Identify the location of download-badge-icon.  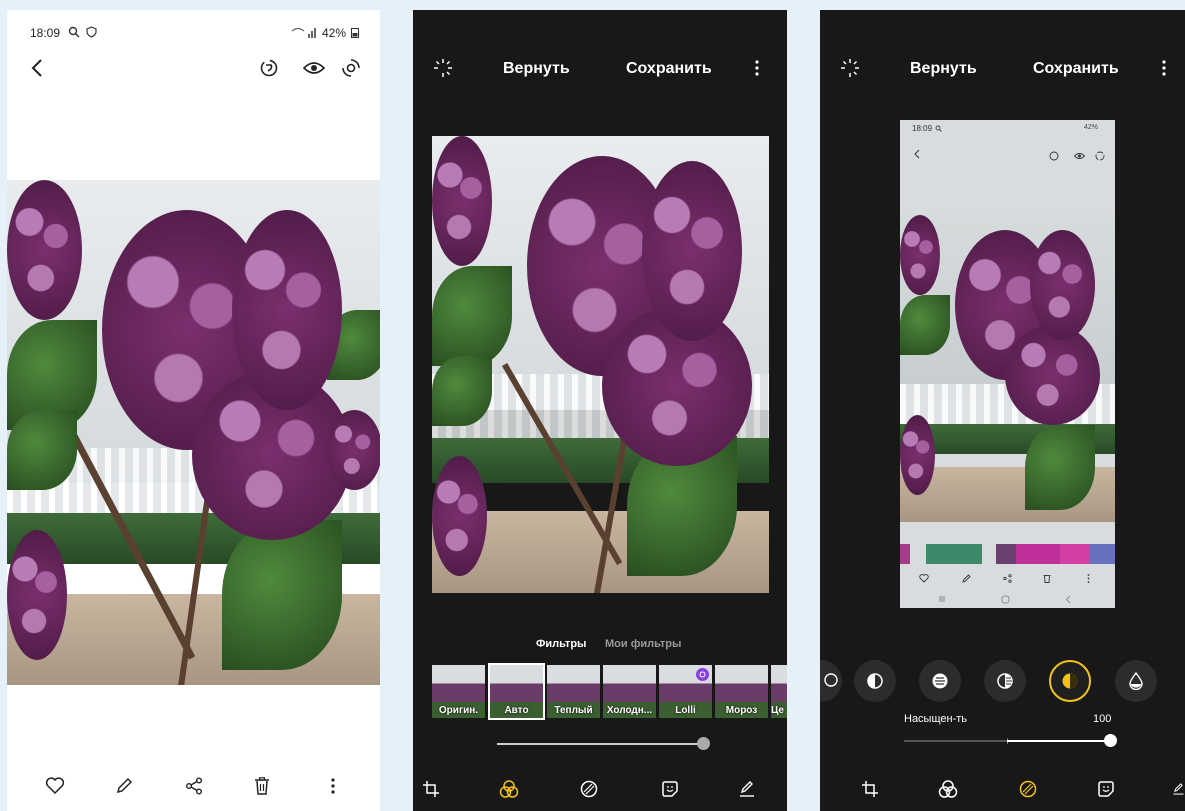
(702, 674).